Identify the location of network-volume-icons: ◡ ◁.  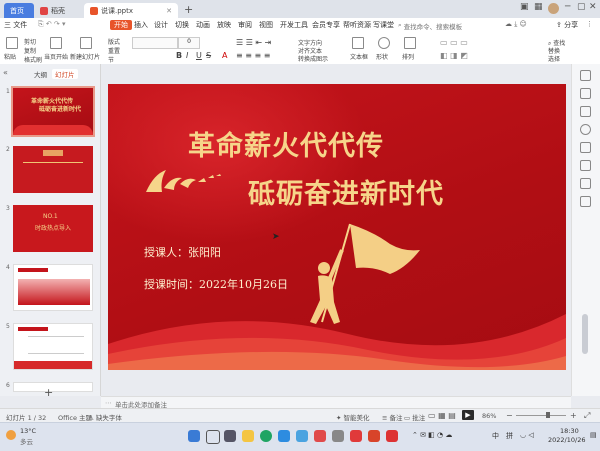
(527, 435).